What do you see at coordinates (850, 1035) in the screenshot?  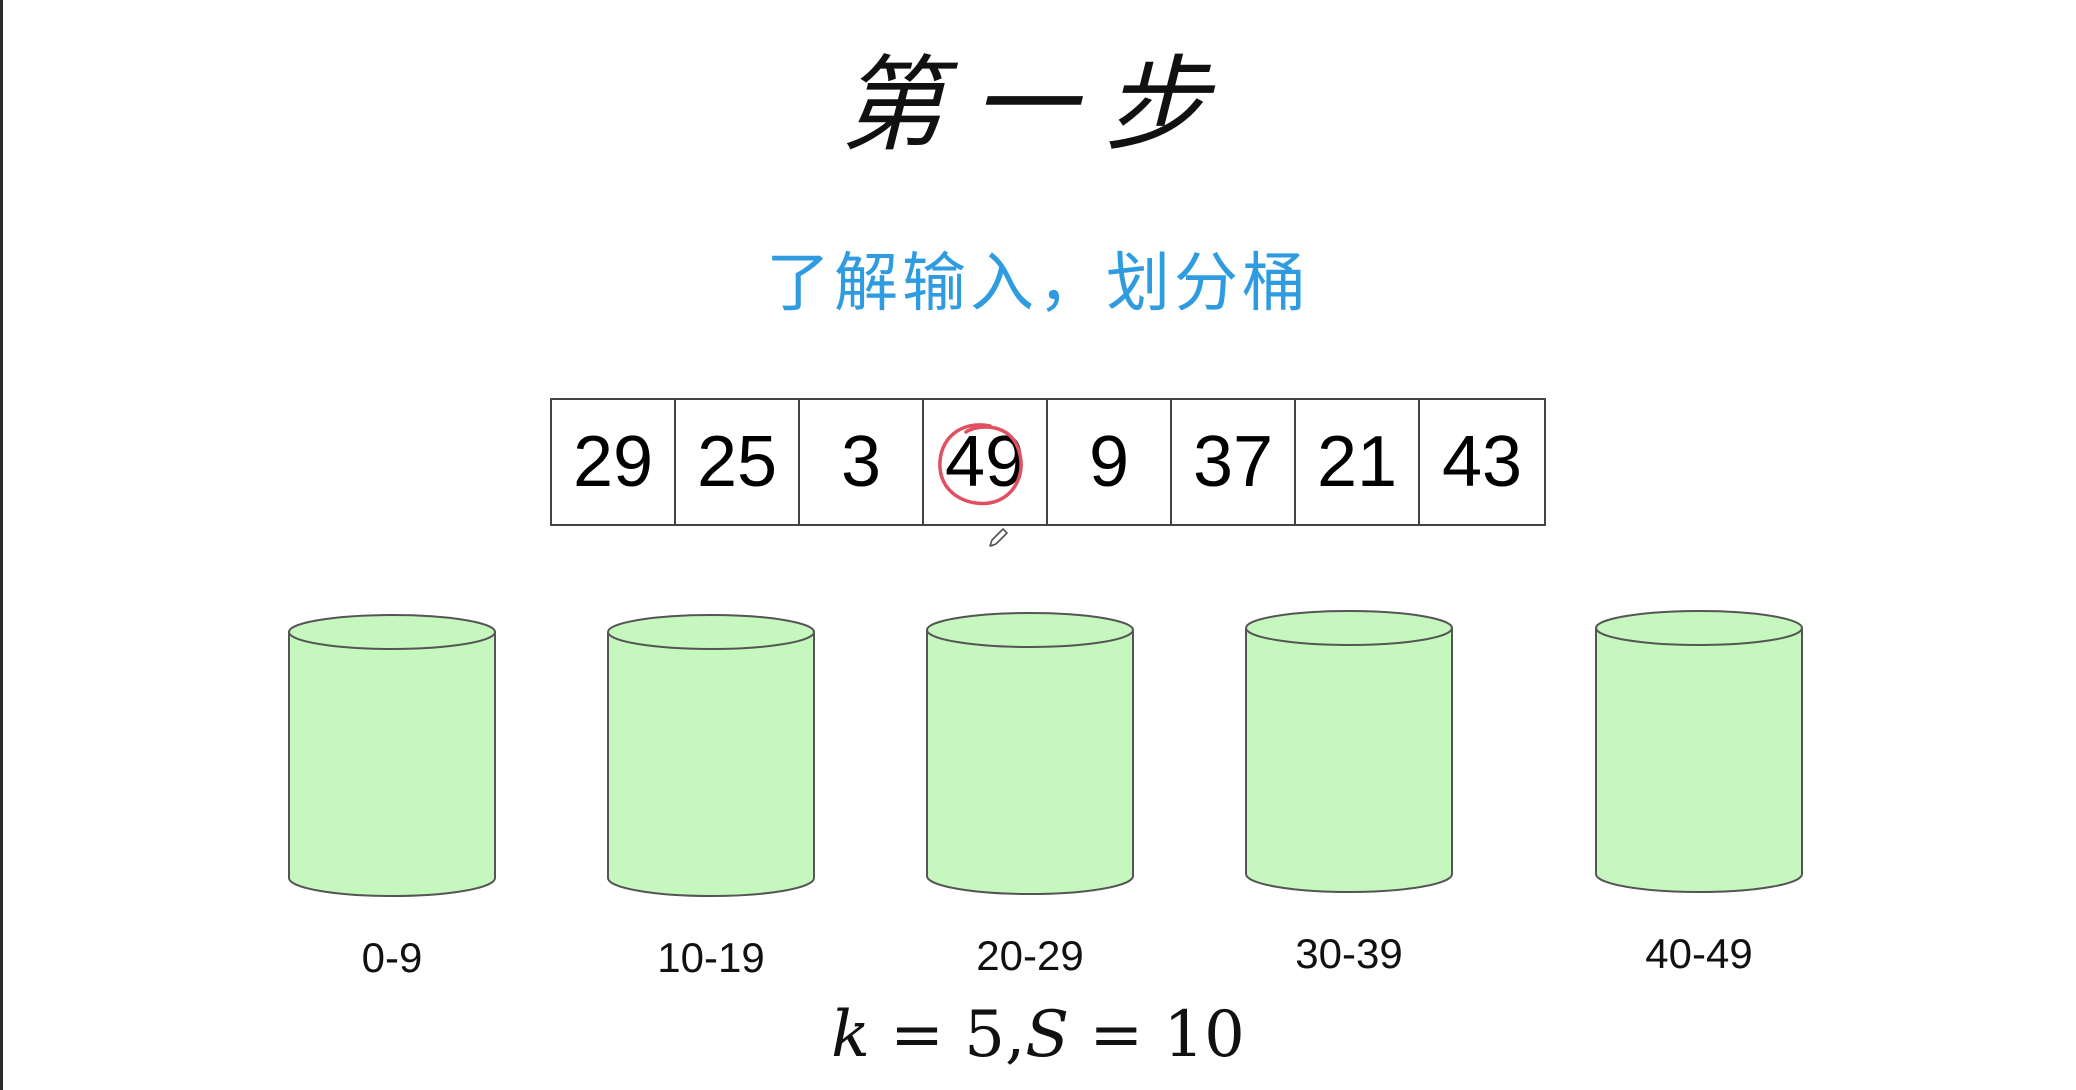 I see `formula-k-var: k` at bounding box center [850, 1035].